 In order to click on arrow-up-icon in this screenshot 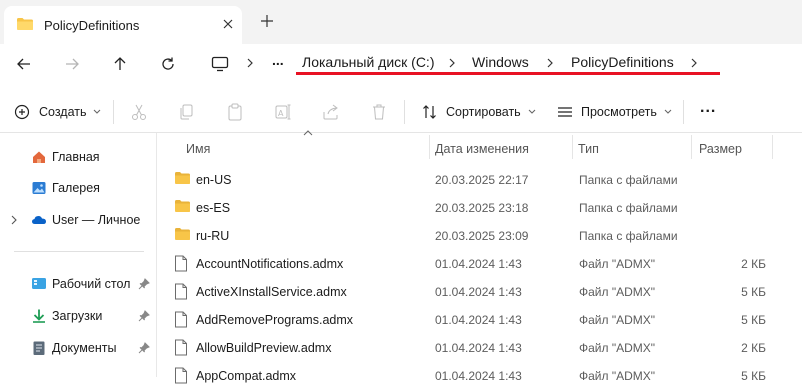, I will do `click(120, 63)`.